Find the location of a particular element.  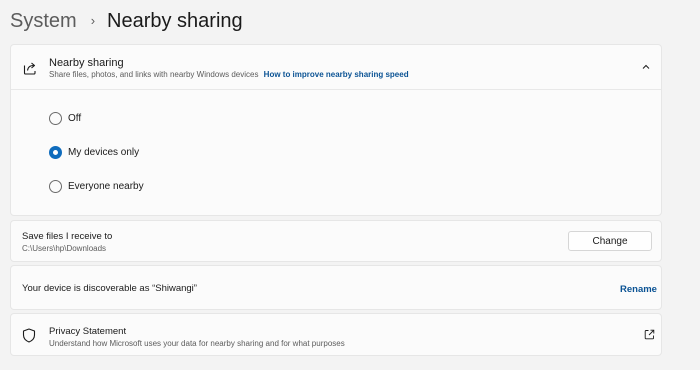

breadcrumb-system: System is located at coordinates (43, 21).